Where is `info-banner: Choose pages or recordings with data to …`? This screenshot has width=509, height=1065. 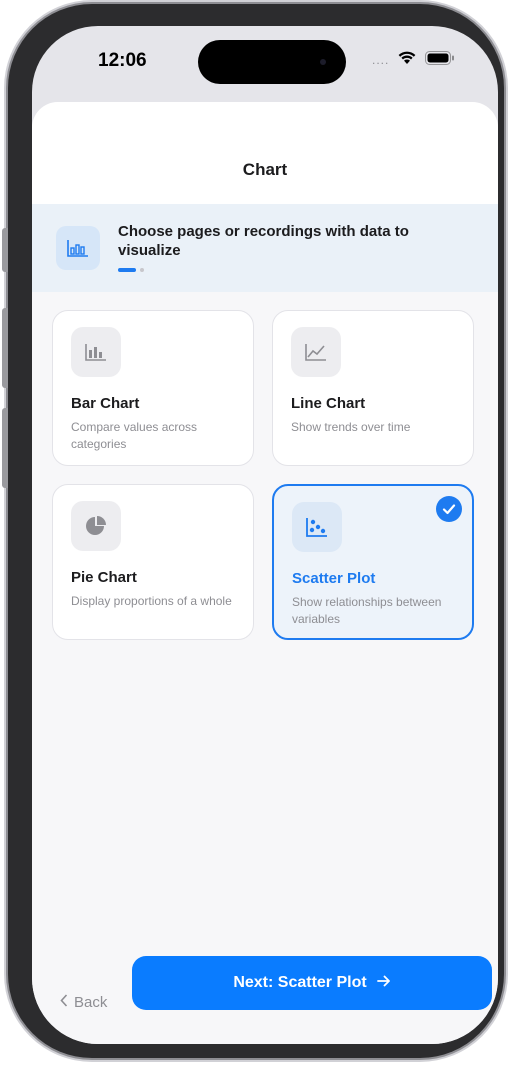 info-banner: Choose pages or recordings with data to … is located at coordinates (265, 248).